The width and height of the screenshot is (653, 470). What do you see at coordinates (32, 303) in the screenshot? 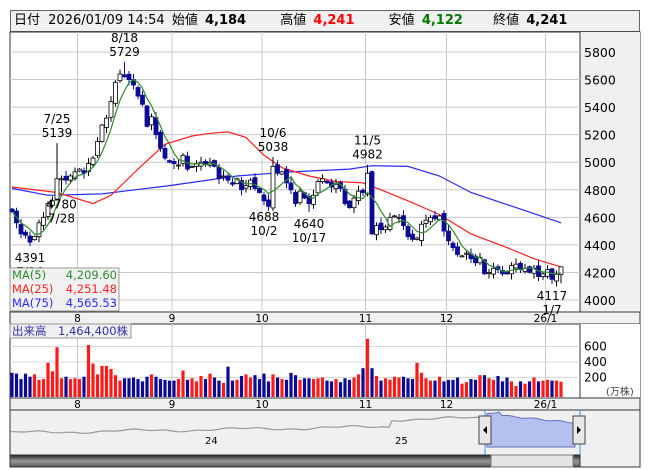
I see `ma75-legend-label: MA(75)` at bounding box center [32, 303].